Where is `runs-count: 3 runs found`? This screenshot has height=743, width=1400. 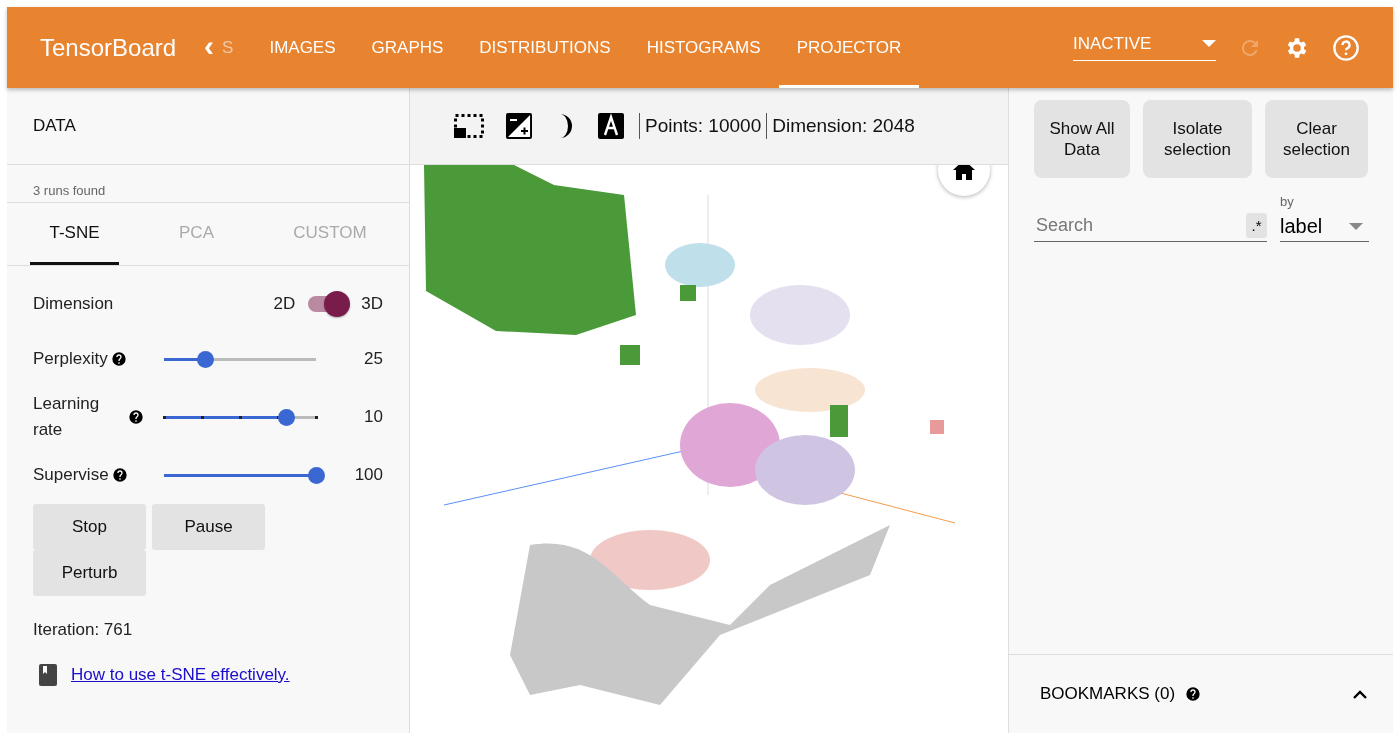 runs-count: 3 runs found is located at coordinates (69, 190).